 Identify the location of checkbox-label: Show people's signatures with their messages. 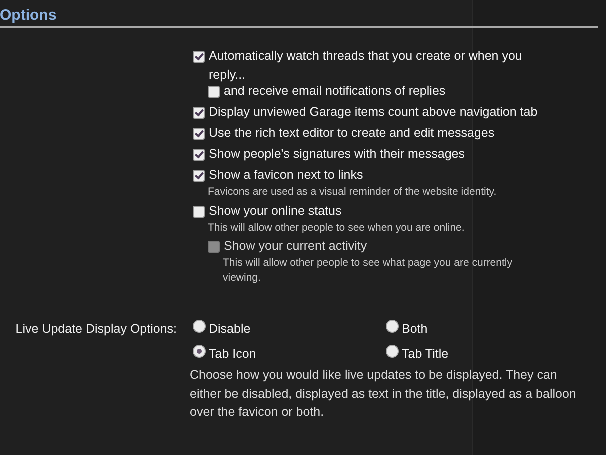
(337, 154).